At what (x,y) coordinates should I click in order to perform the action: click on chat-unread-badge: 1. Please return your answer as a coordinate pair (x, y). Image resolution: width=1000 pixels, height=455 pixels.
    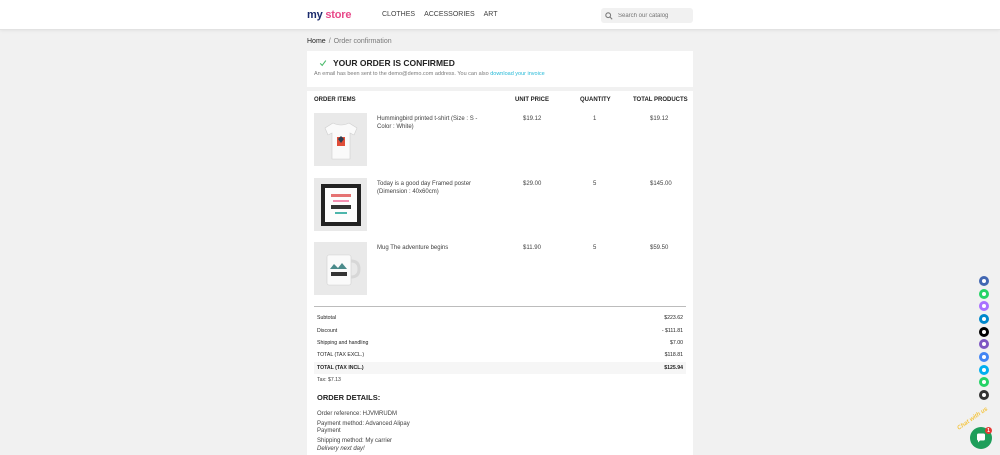
    Looking at the image, I should click on (988, 430).